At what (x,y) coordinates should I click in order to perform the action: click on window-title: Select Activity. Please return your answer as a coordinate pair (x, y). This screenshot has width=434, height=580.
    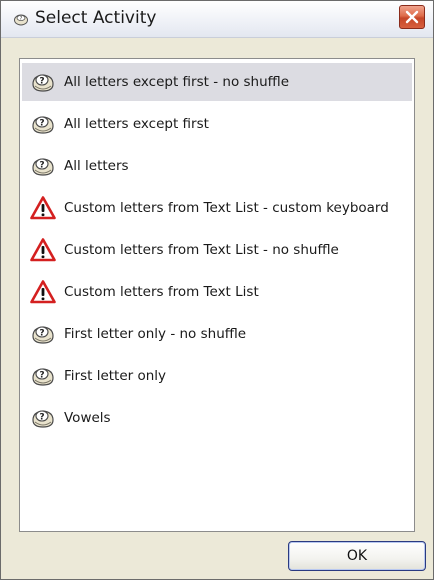
    Looking at the image, I should click on (96, 18).